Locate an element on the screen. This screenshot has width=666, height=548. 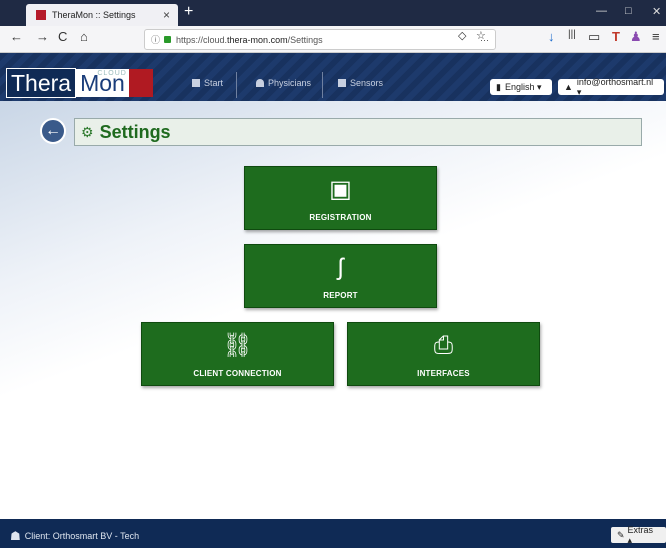
grid-icon is located at coordinates (196, 83).